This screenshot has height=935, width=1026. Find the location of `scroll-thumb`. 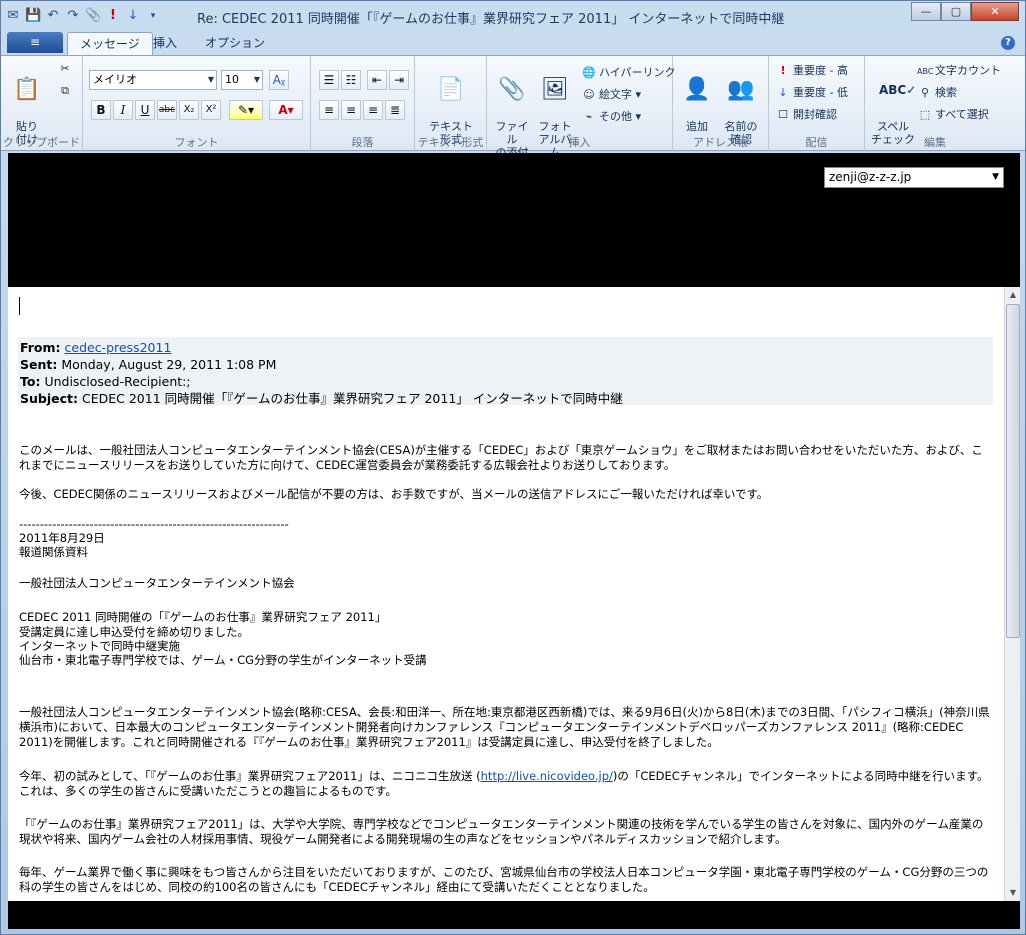

scroll-thumb is located at coordinates (1013, 471).